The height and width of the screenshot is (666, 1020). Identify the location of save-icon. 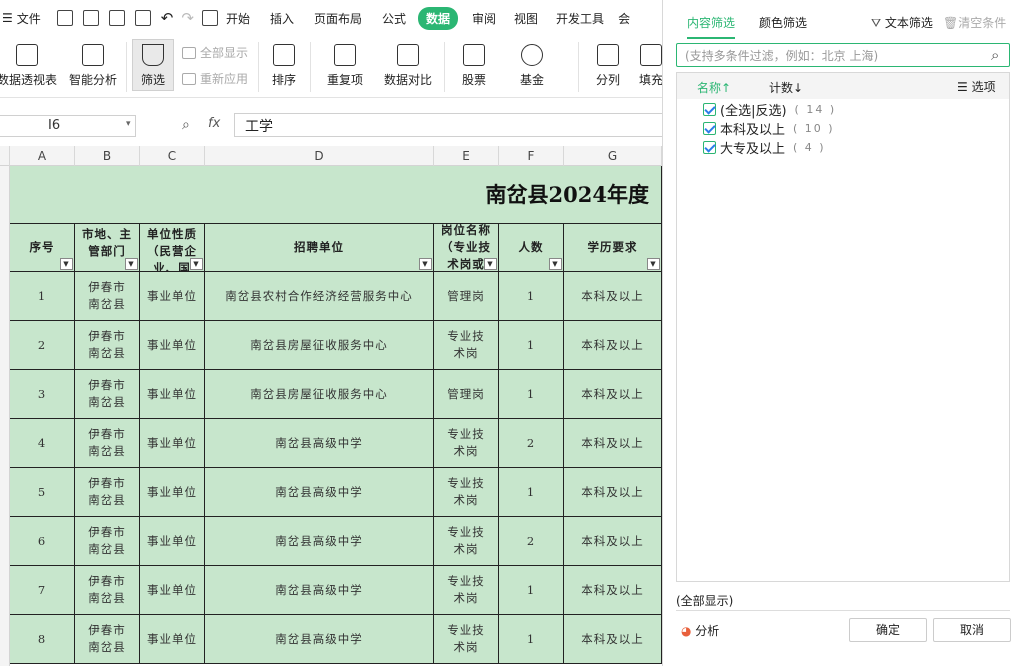
(64, 18).